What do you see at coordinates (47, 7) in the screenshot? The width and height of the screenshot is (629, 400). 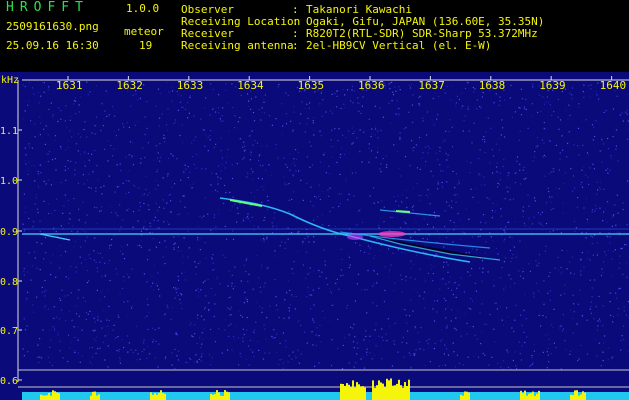 I see `app-title: HROFFT` at bounding box center [47, 7].